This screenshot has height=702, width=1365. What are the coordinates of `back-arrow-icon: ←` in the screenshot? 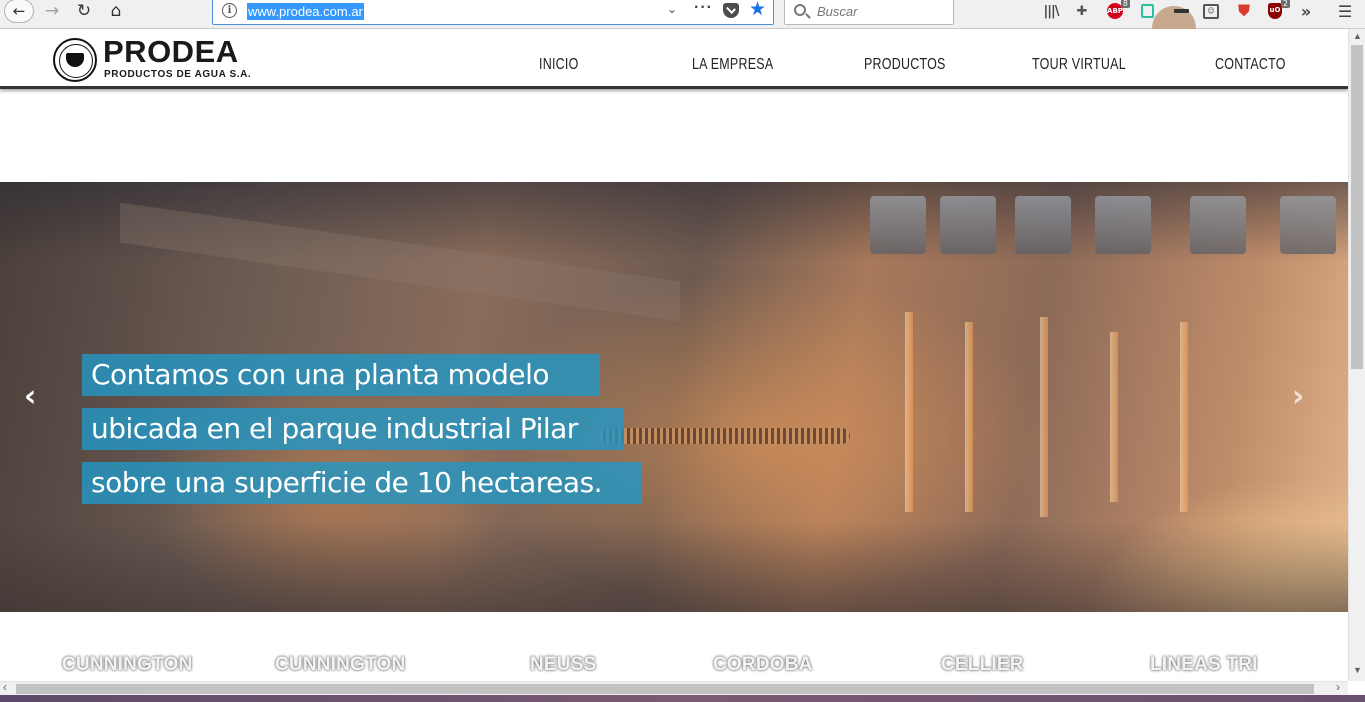 It's located at (19, 11).